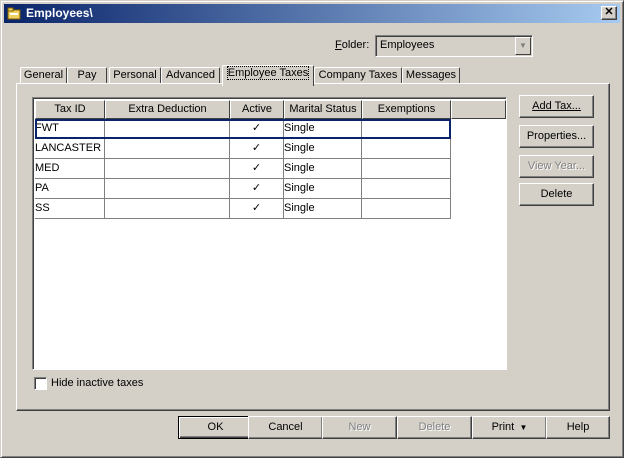 This screenshot has width=624, height=458. I want to click on chevron-down-icon: ▼, so click(523, 46).